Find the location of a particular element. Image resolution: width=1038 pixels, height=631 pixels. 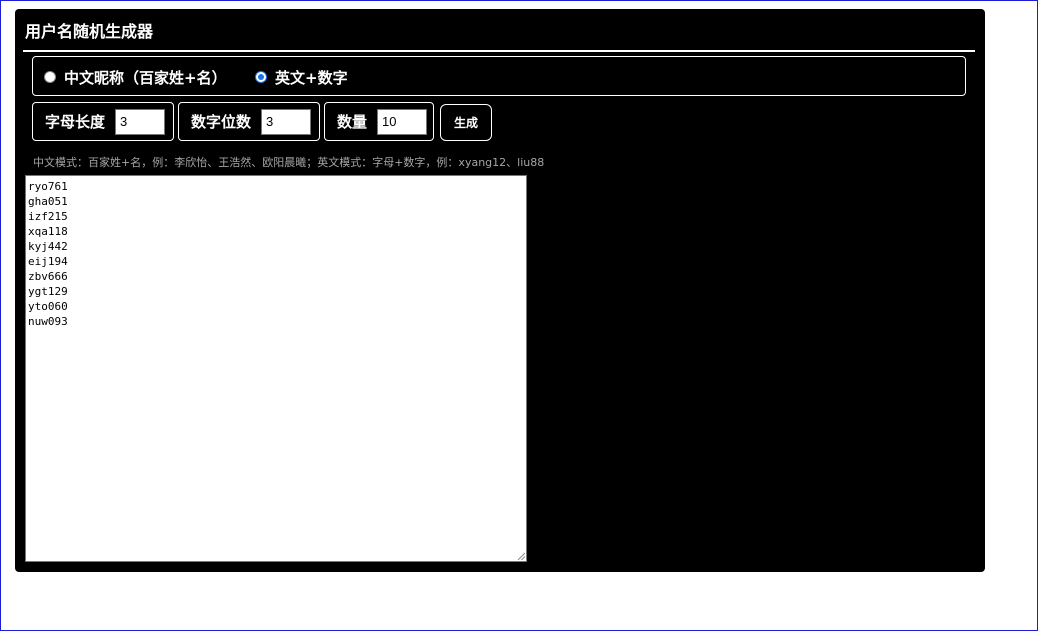

quantity-group: 数量 10 is located at coordinates (379, 121).